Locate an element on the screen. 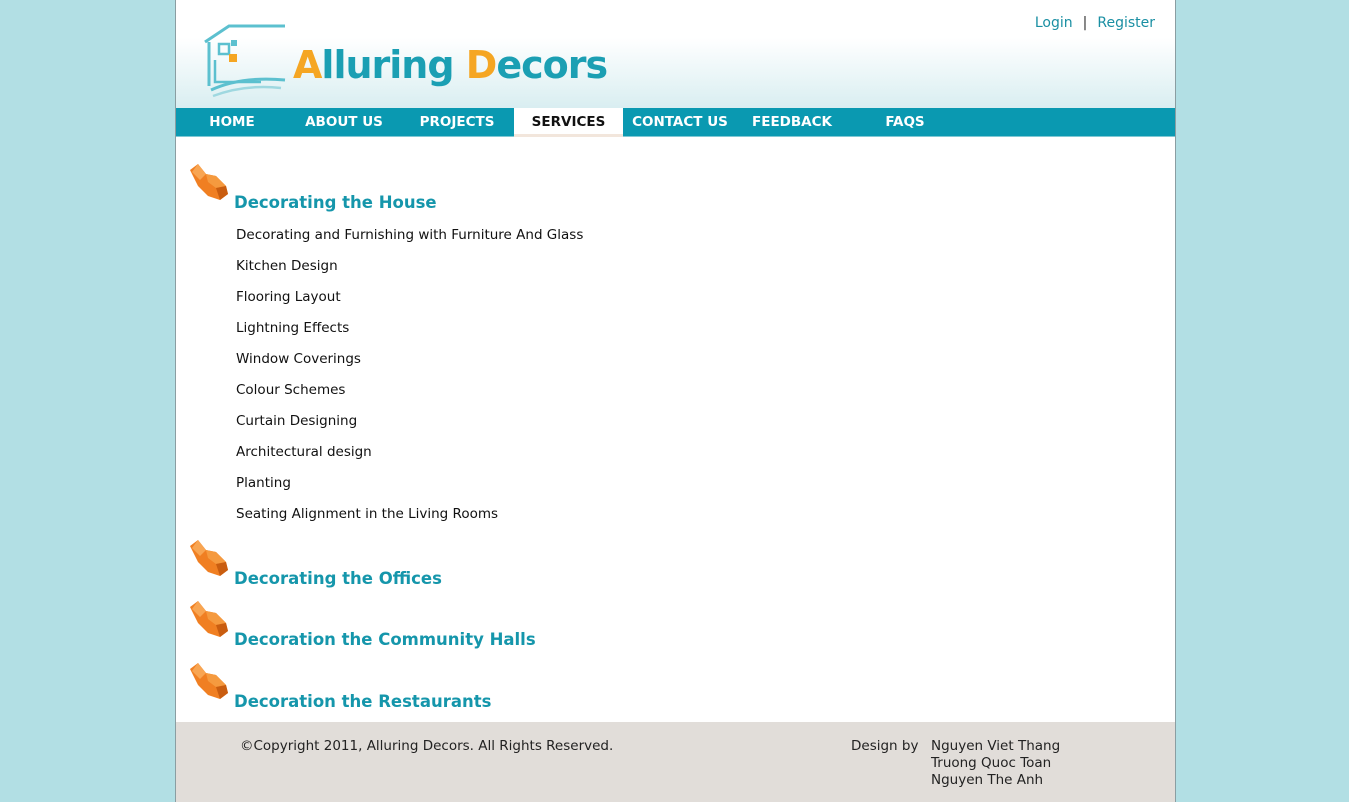  site-logo-text: Alluring Decors is located at coordinates (450, 65).